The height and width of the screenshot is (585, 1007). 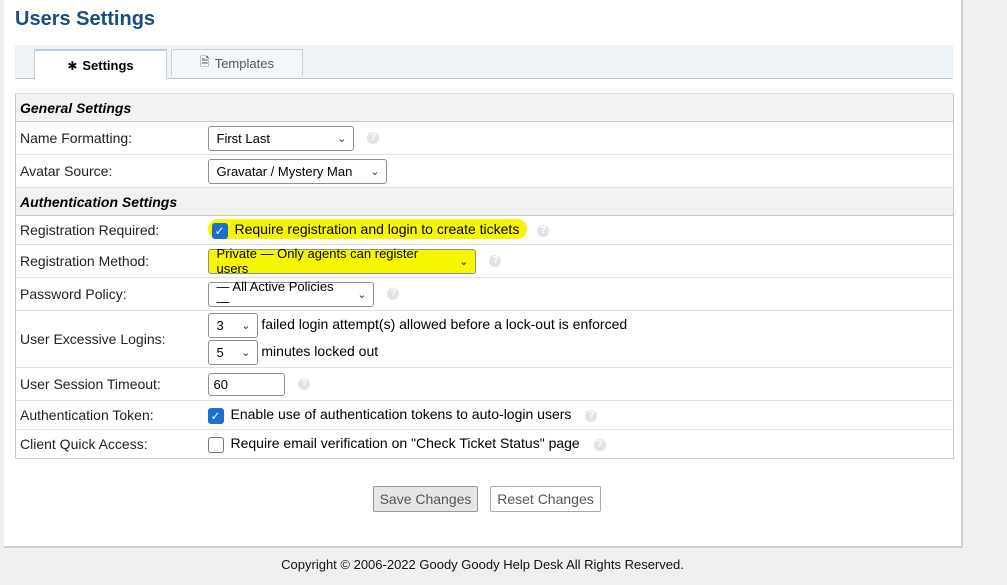 I want to click on row-avatar-source: Avatar Source: Gravatar / Mystery Man ⌄, so click(x=484, y=171).